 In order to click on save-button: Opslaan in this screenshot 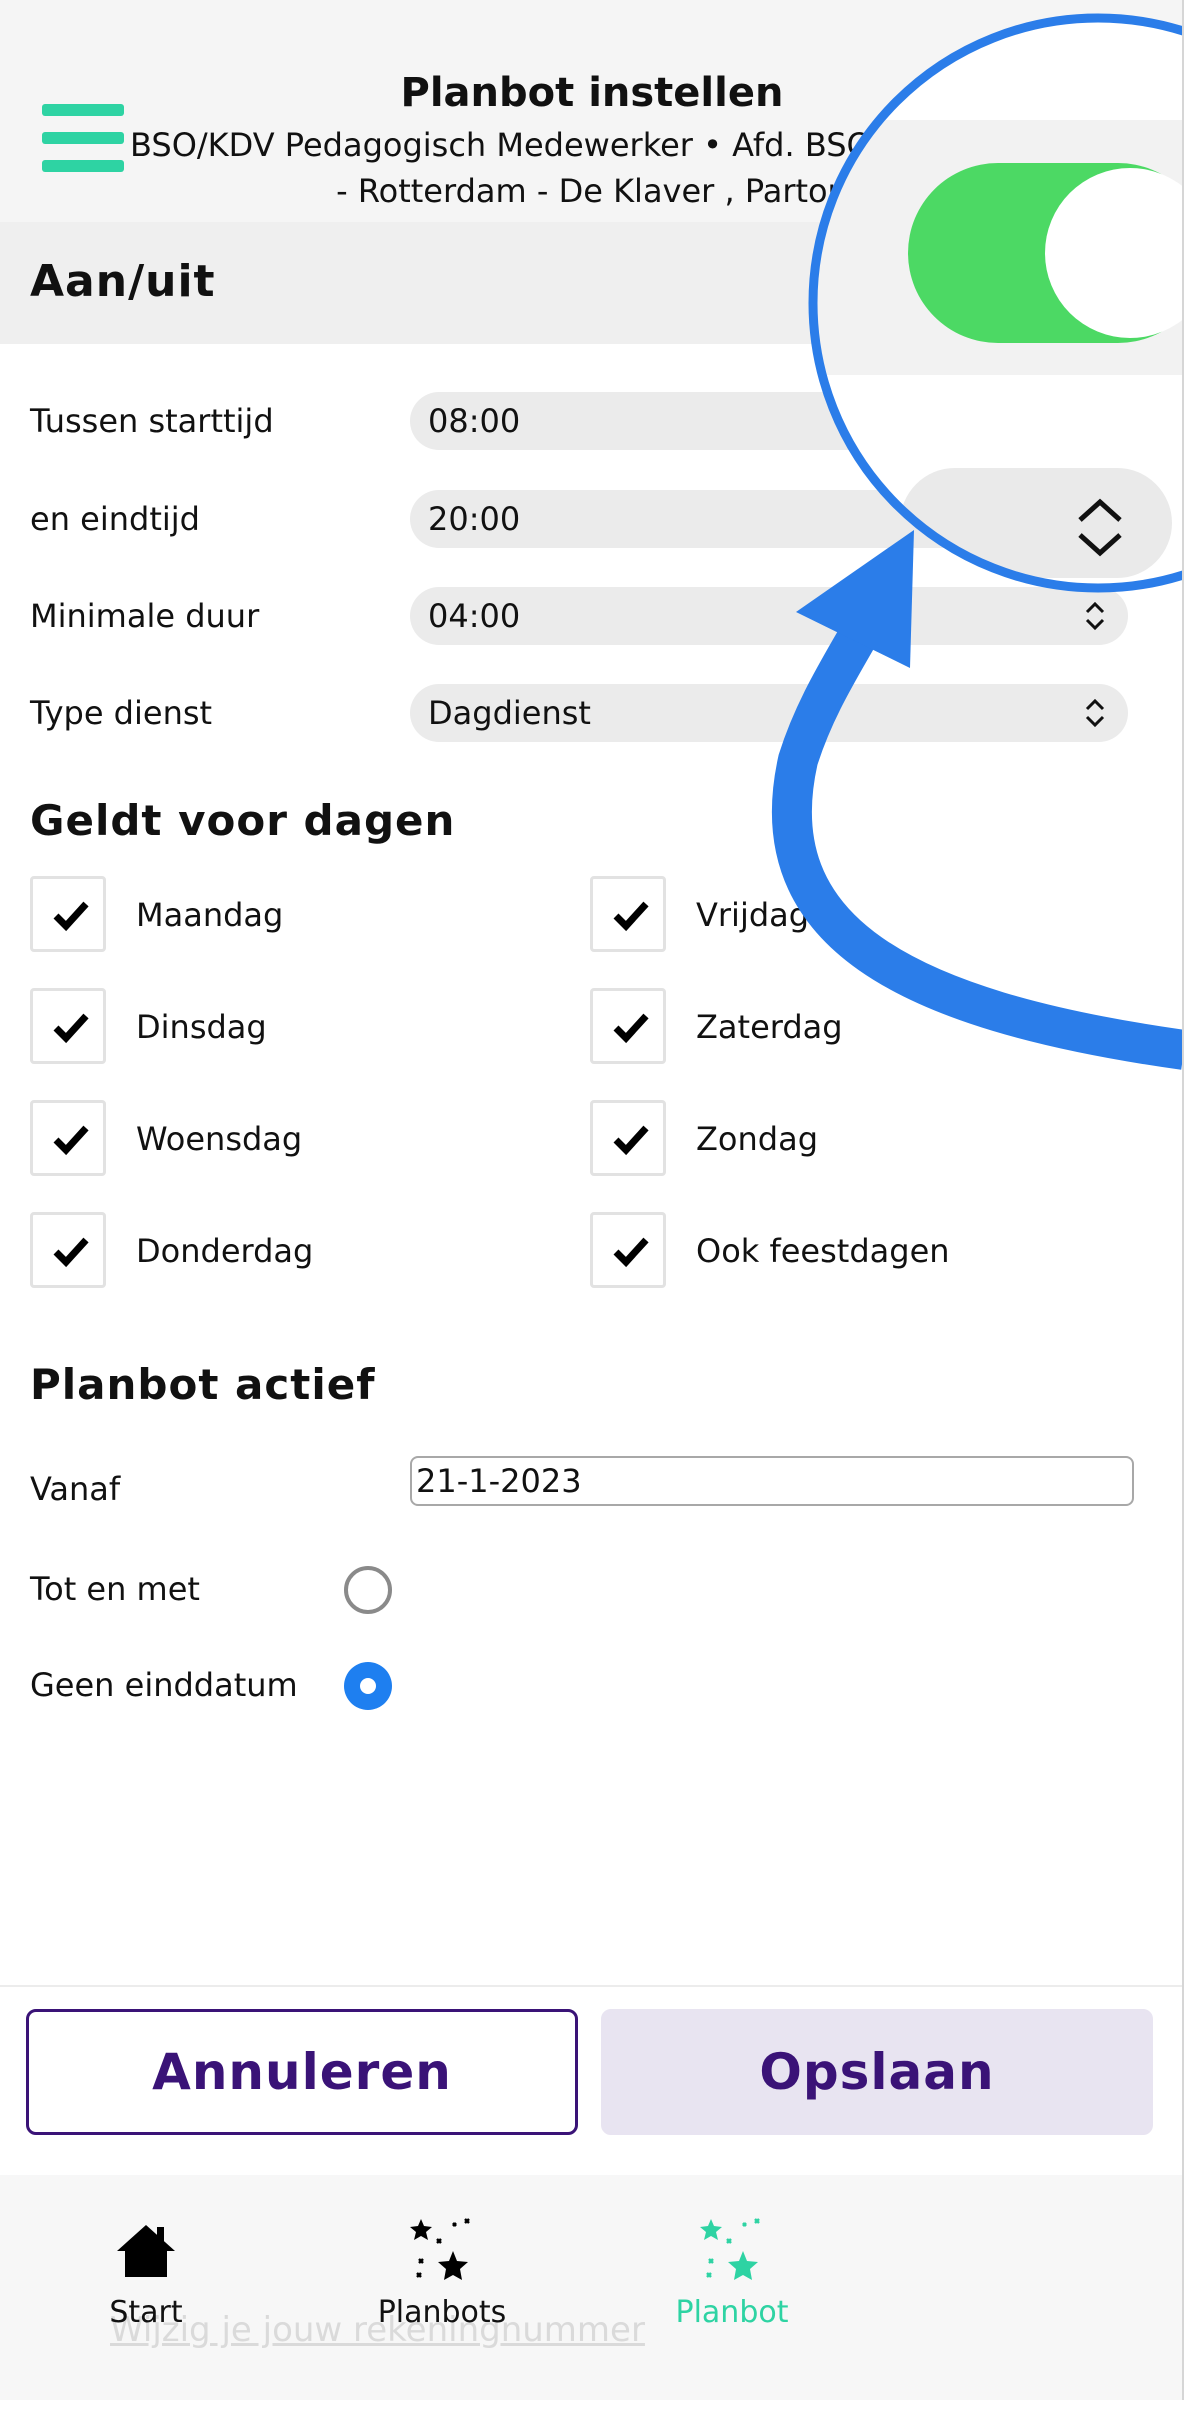, I will do `click(877, 2072)`.